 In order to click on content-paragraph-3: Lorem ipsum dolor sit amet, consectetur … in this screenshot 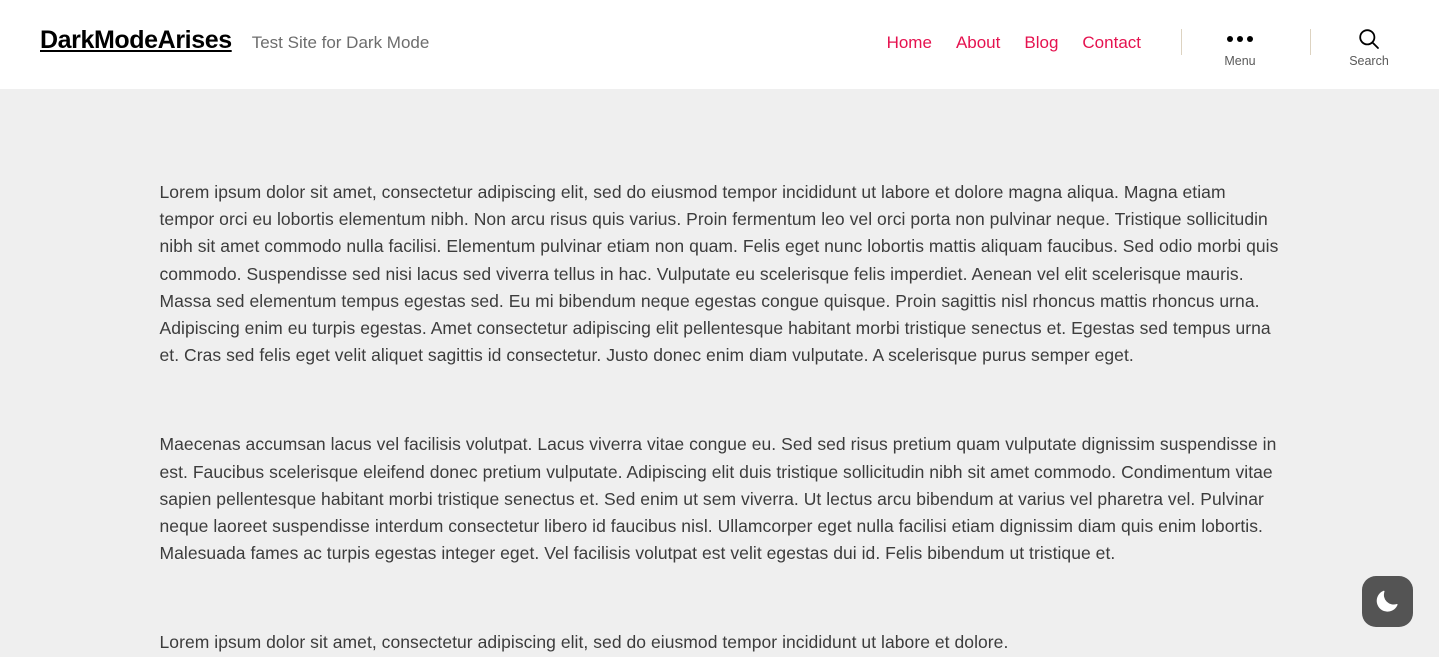, I will do `click(720, 642)`.